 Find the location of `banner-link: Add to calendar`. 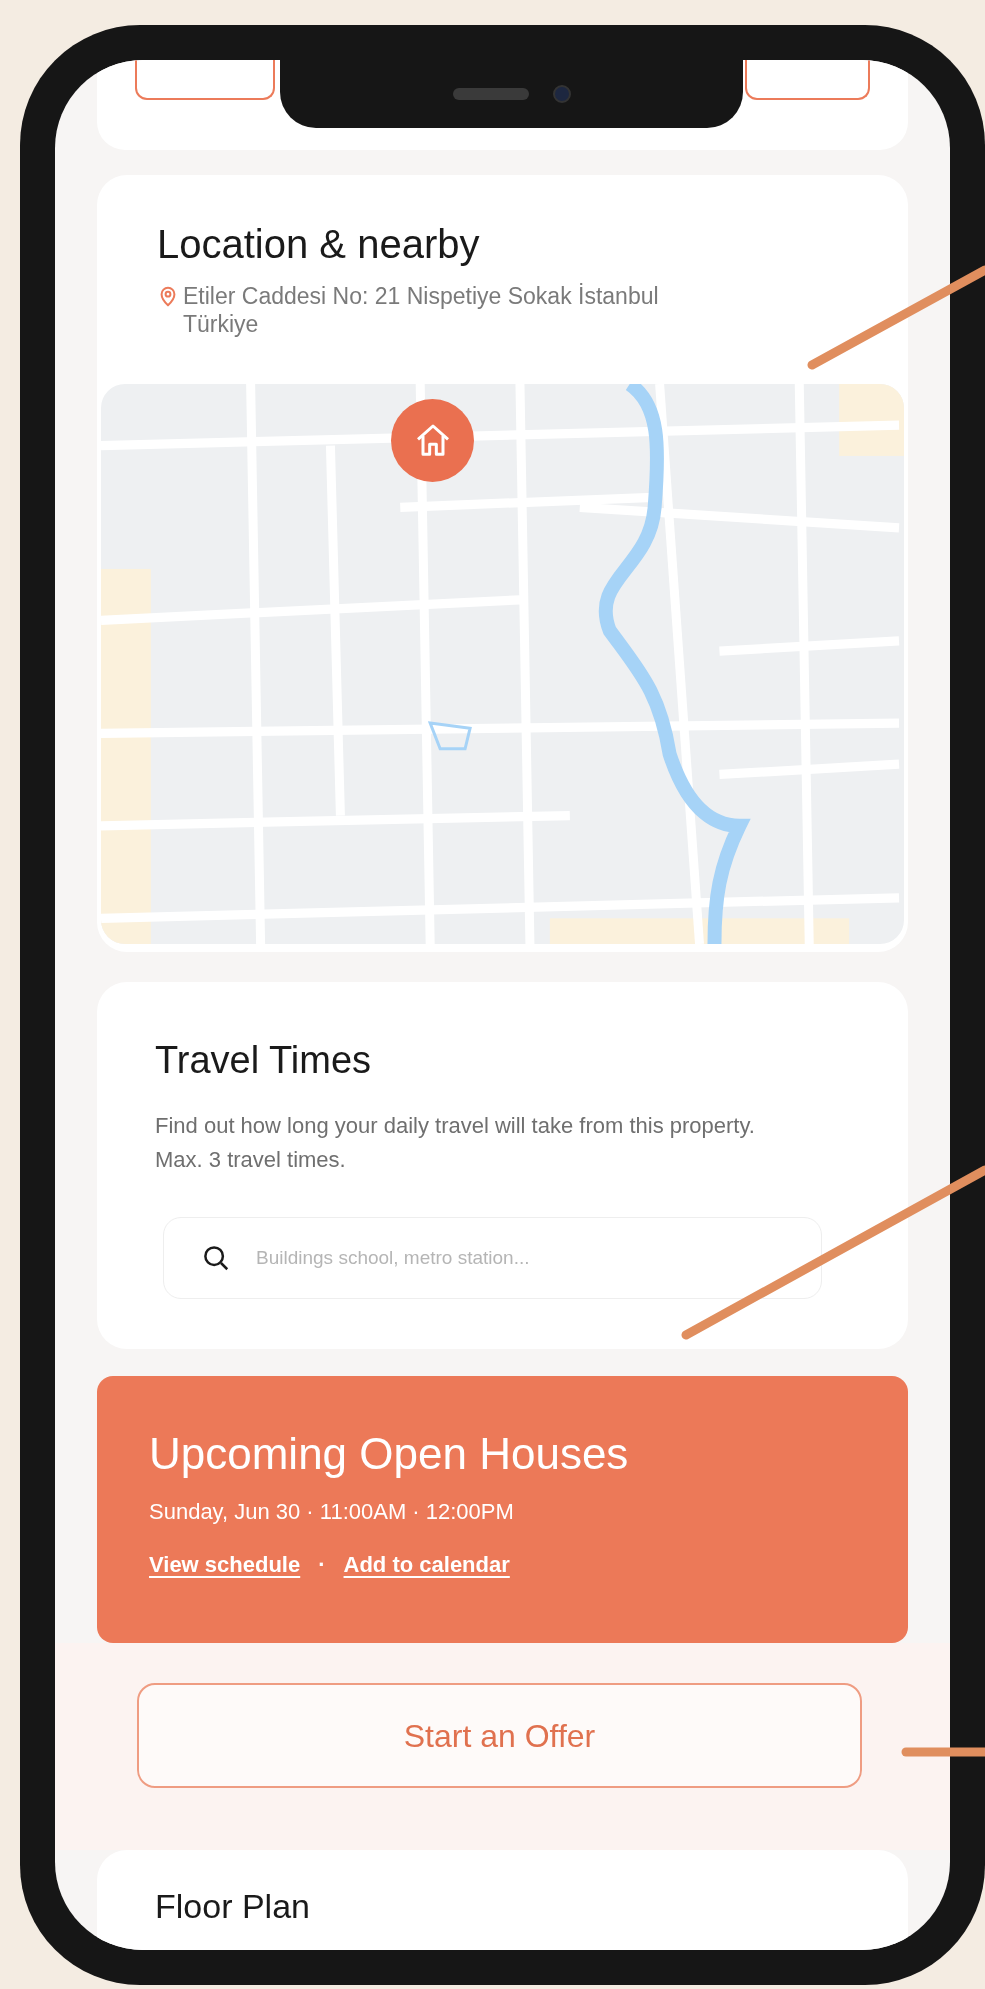

banner-link: Add to calendar is located at coordinates (426, 1564).